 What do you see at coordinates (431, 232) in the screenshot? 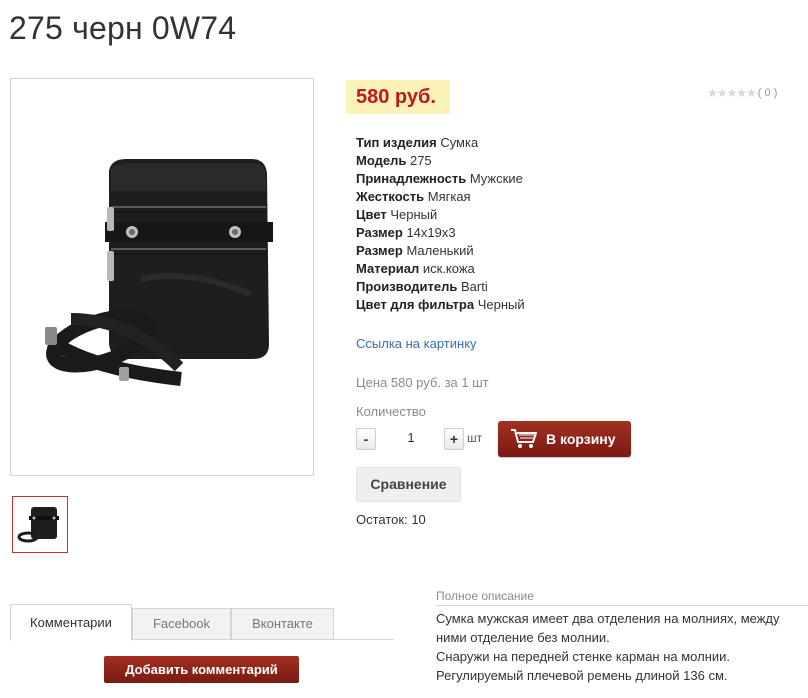
I see `property-value: 14x19x3` at bounding box center [431, 232].